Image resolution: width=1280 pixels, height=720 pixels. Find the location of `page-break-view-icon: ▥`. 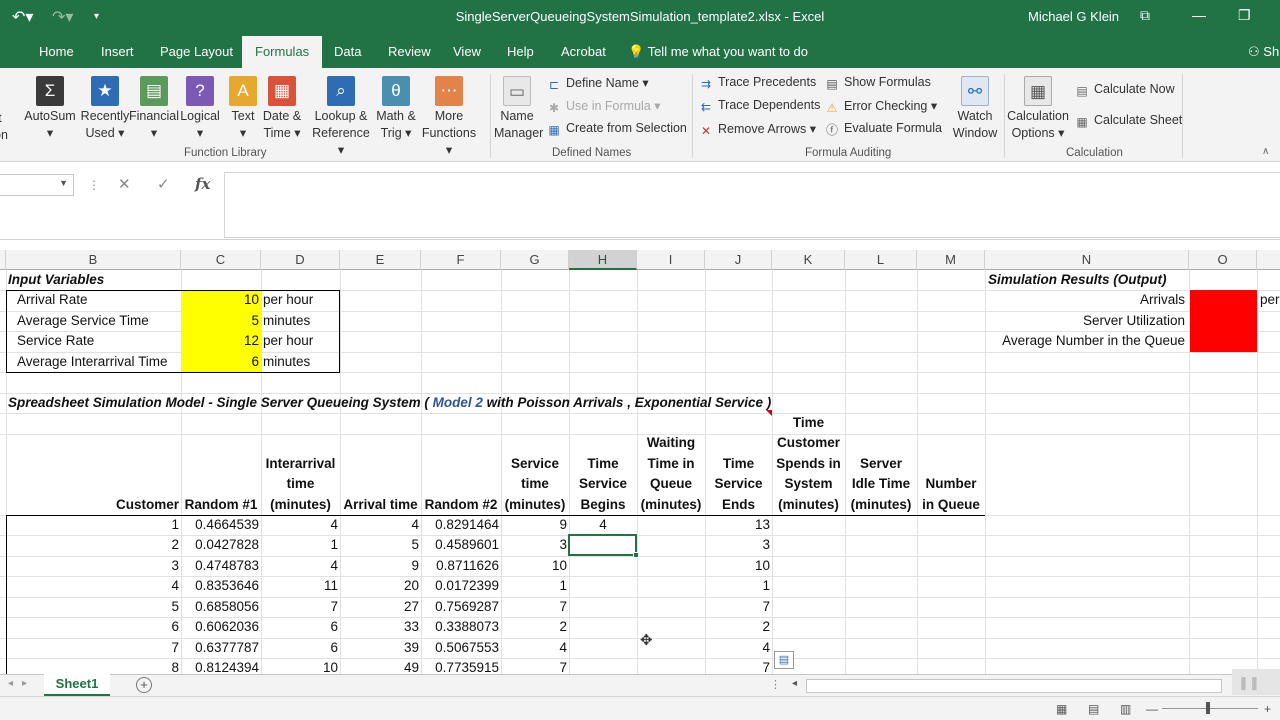

page-break-view-icon: ▥ is located at coordinates (1125, 709).